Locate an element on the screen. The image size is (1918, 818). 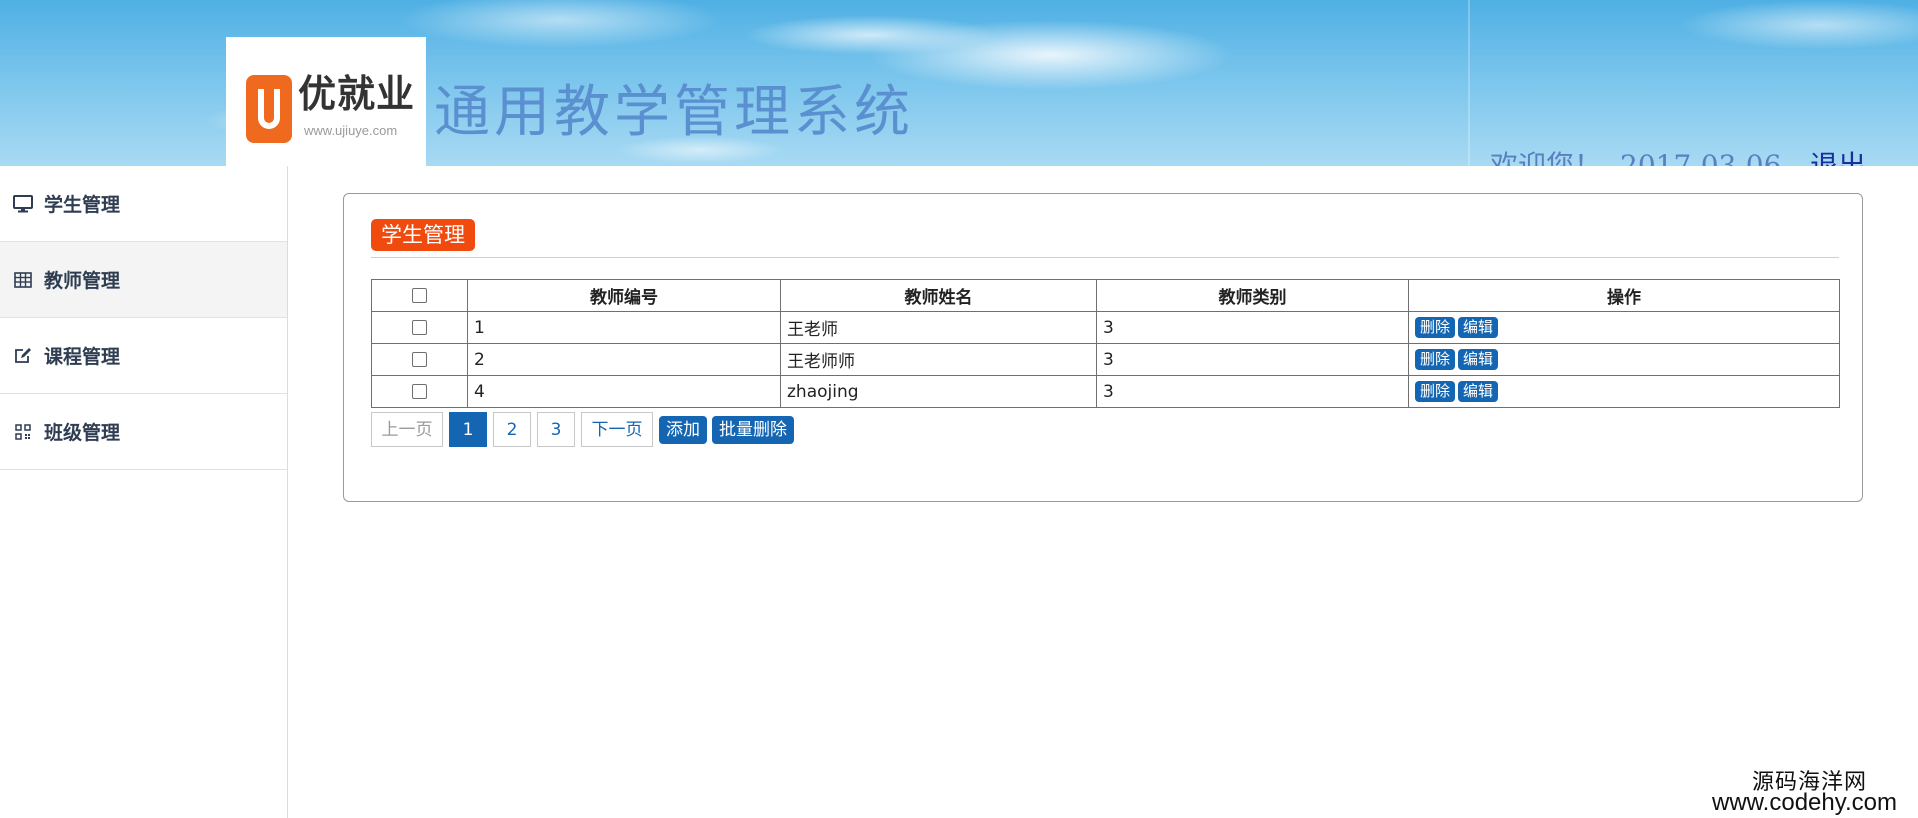
select-all-checkbox is located at coordinates (419, 295).